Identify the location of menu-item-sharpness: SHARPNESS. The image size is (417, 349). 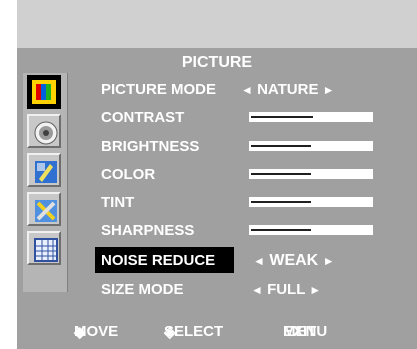
(256, 230).